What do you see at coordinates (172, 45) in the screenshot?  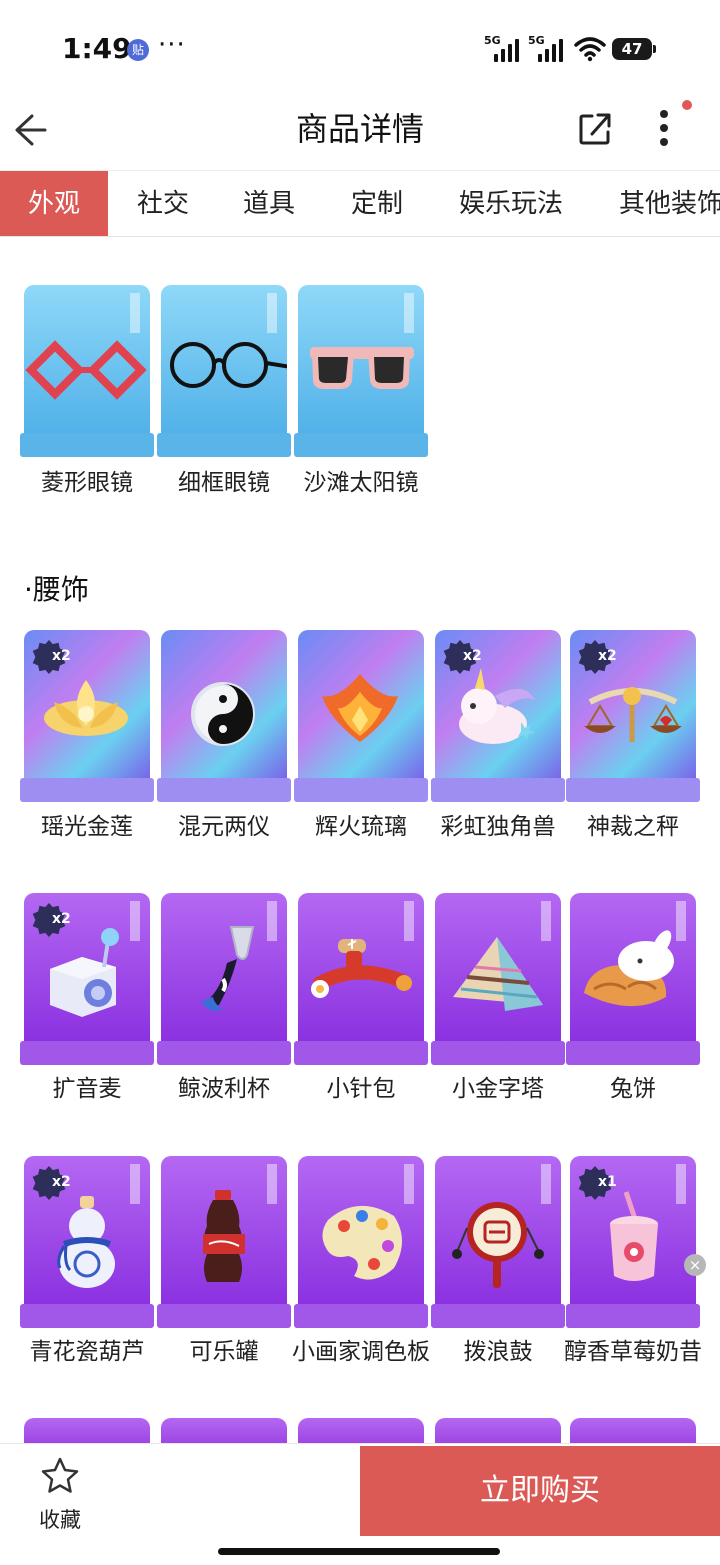 I see `more-notifications-icon: ···` at bounding box center [172, 45].